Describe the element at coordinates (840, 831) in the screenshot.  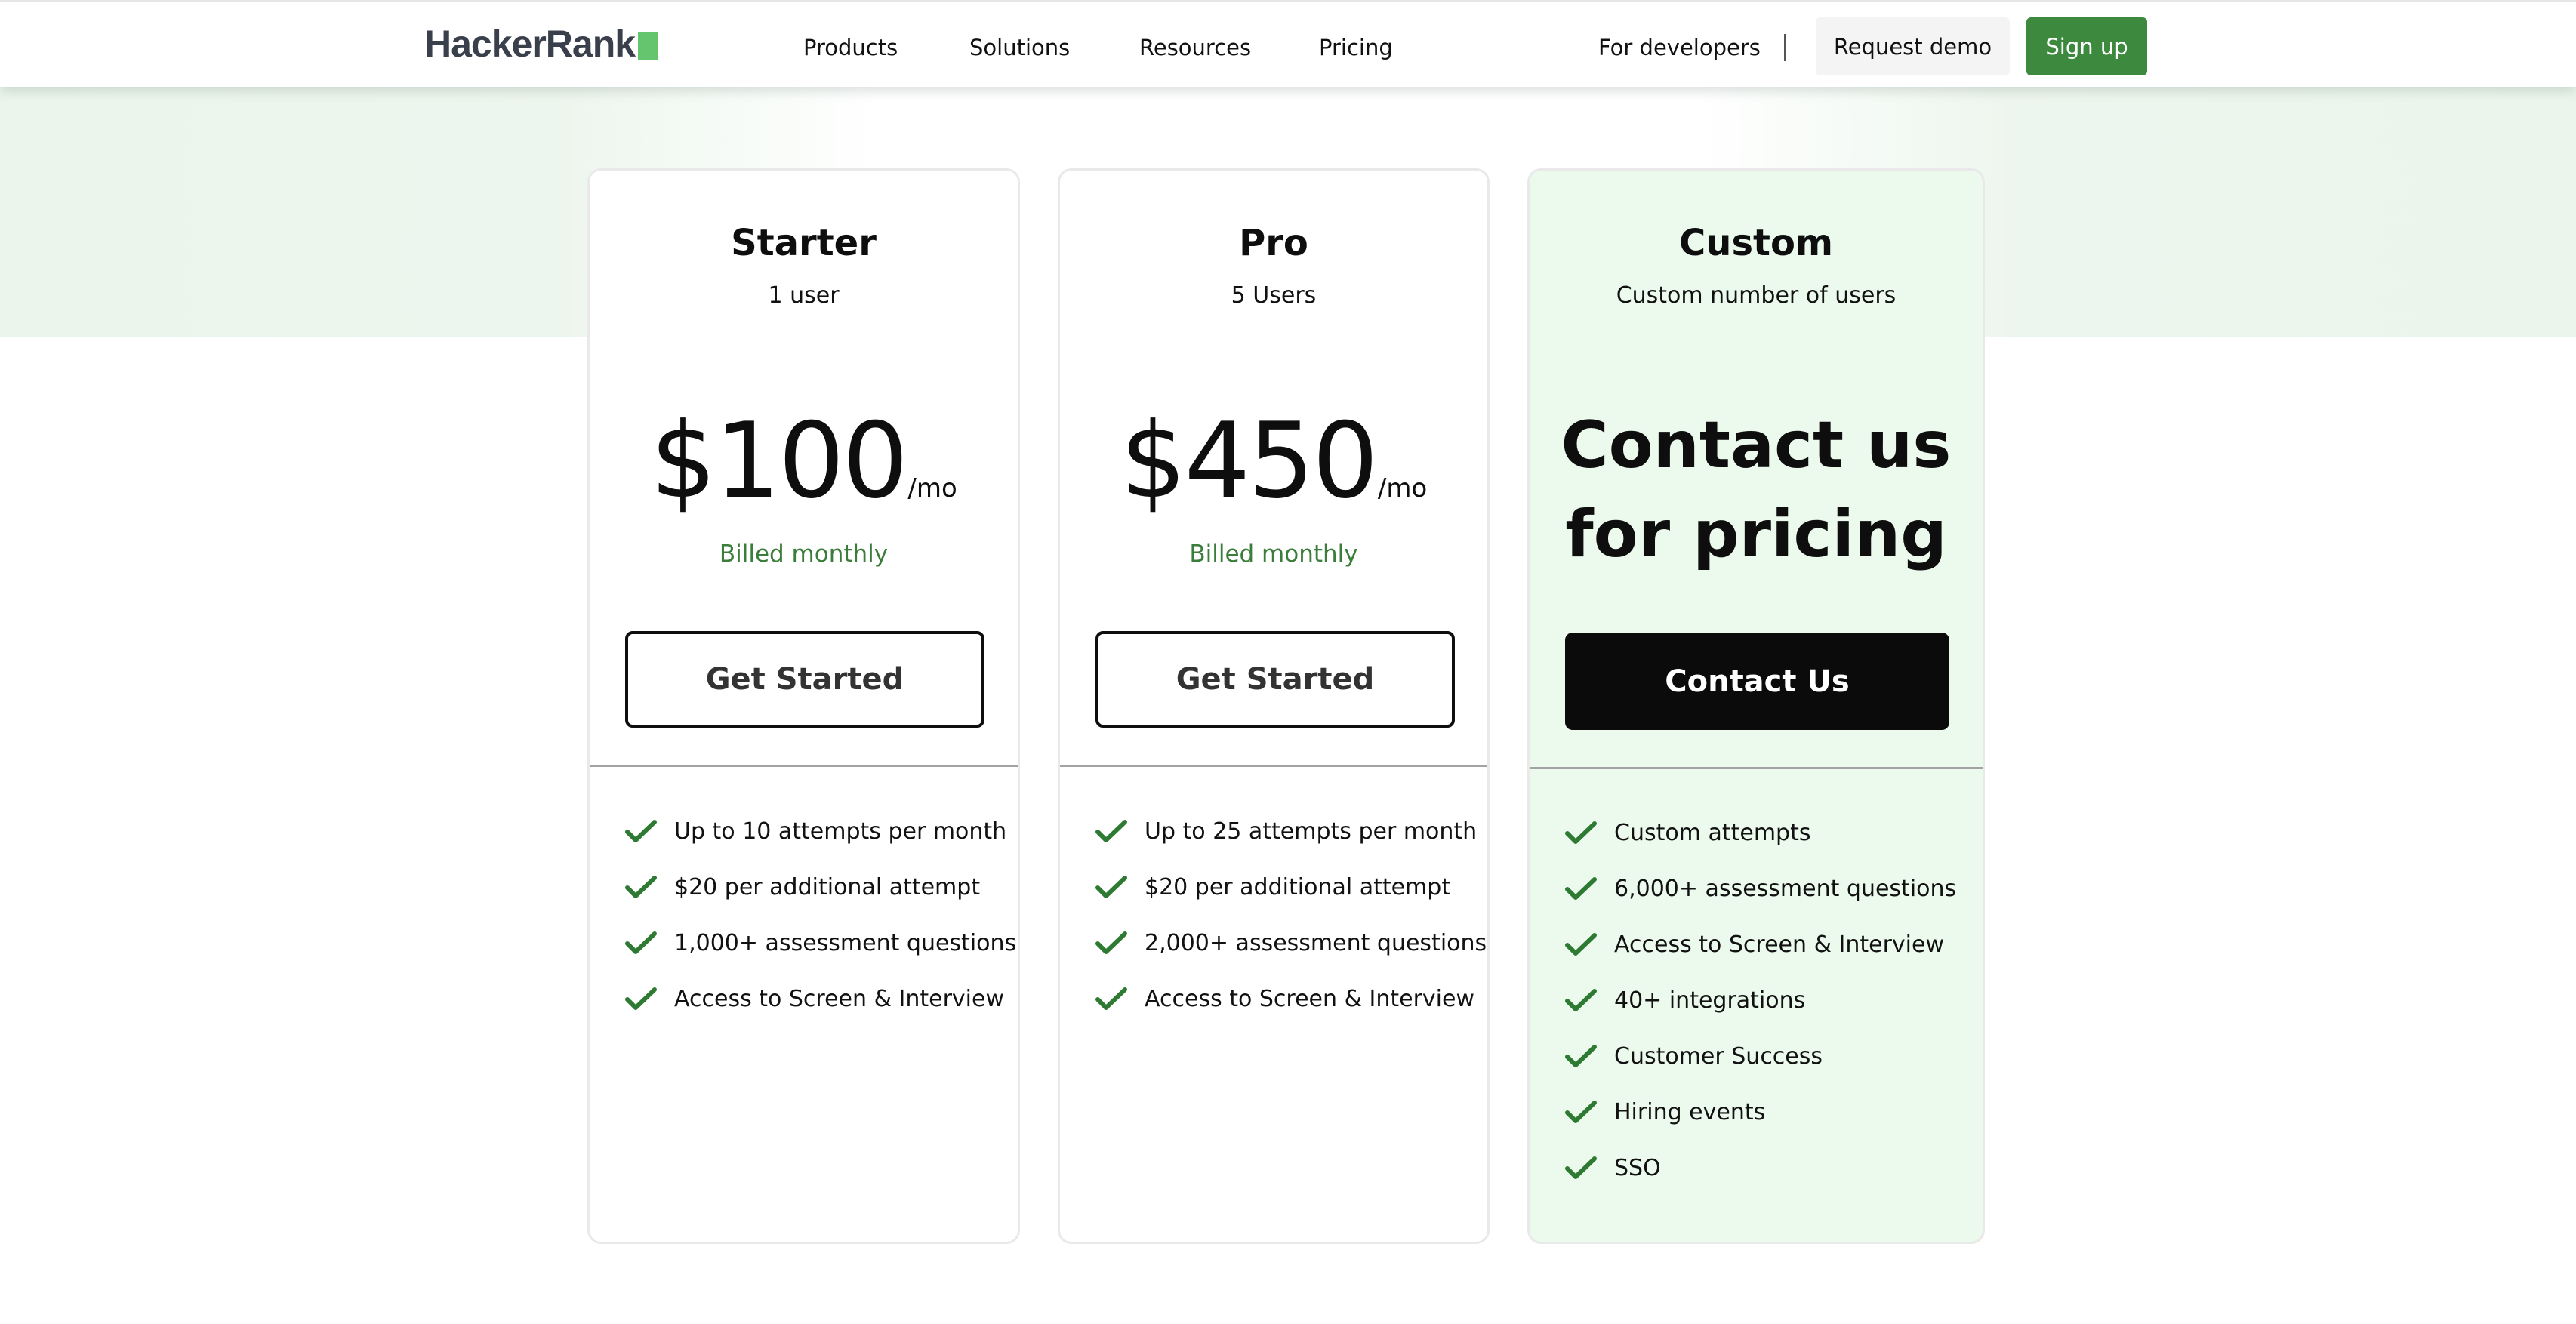
I see `feature-text: Up to 10 attempts per month` at that location.